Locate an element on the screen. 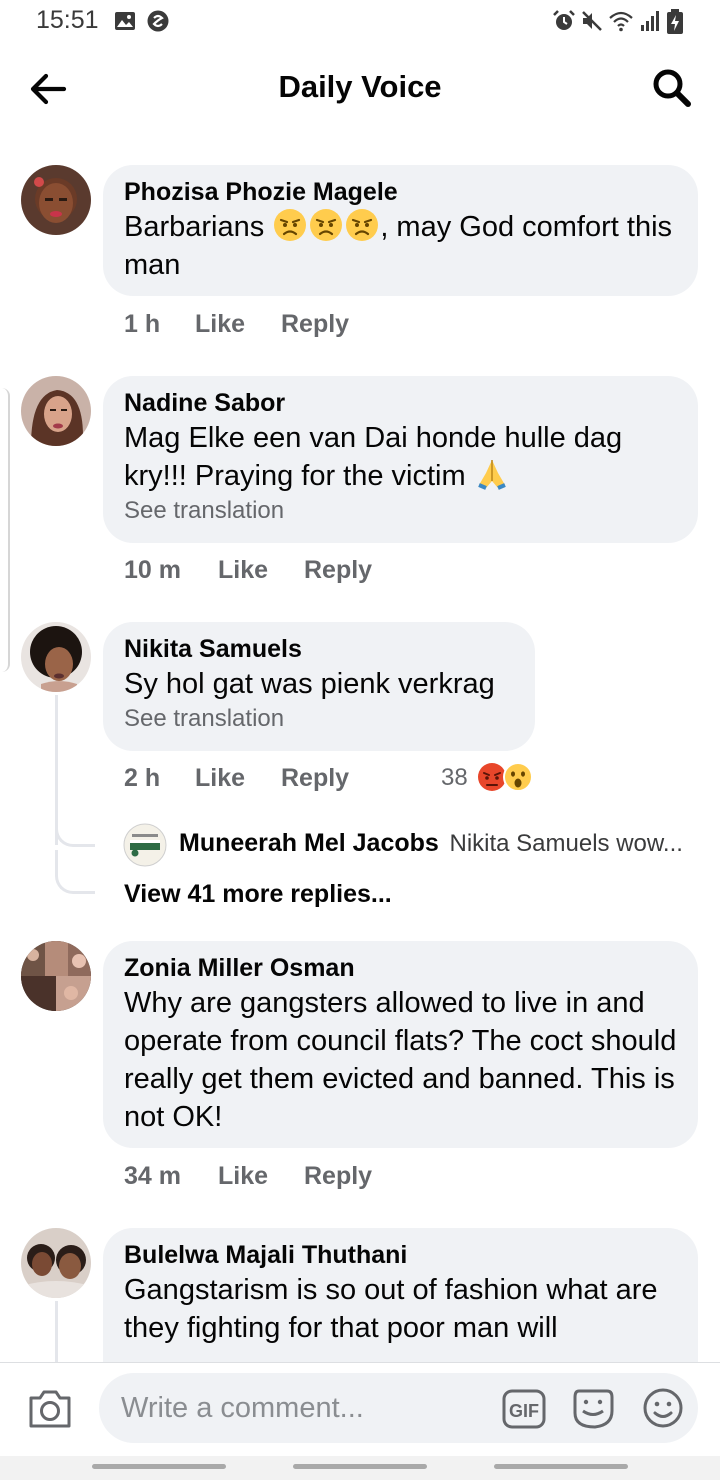 The image size is (720, 1480). commenter-name: Nadine Sabor is located at coordinates (401, 403).